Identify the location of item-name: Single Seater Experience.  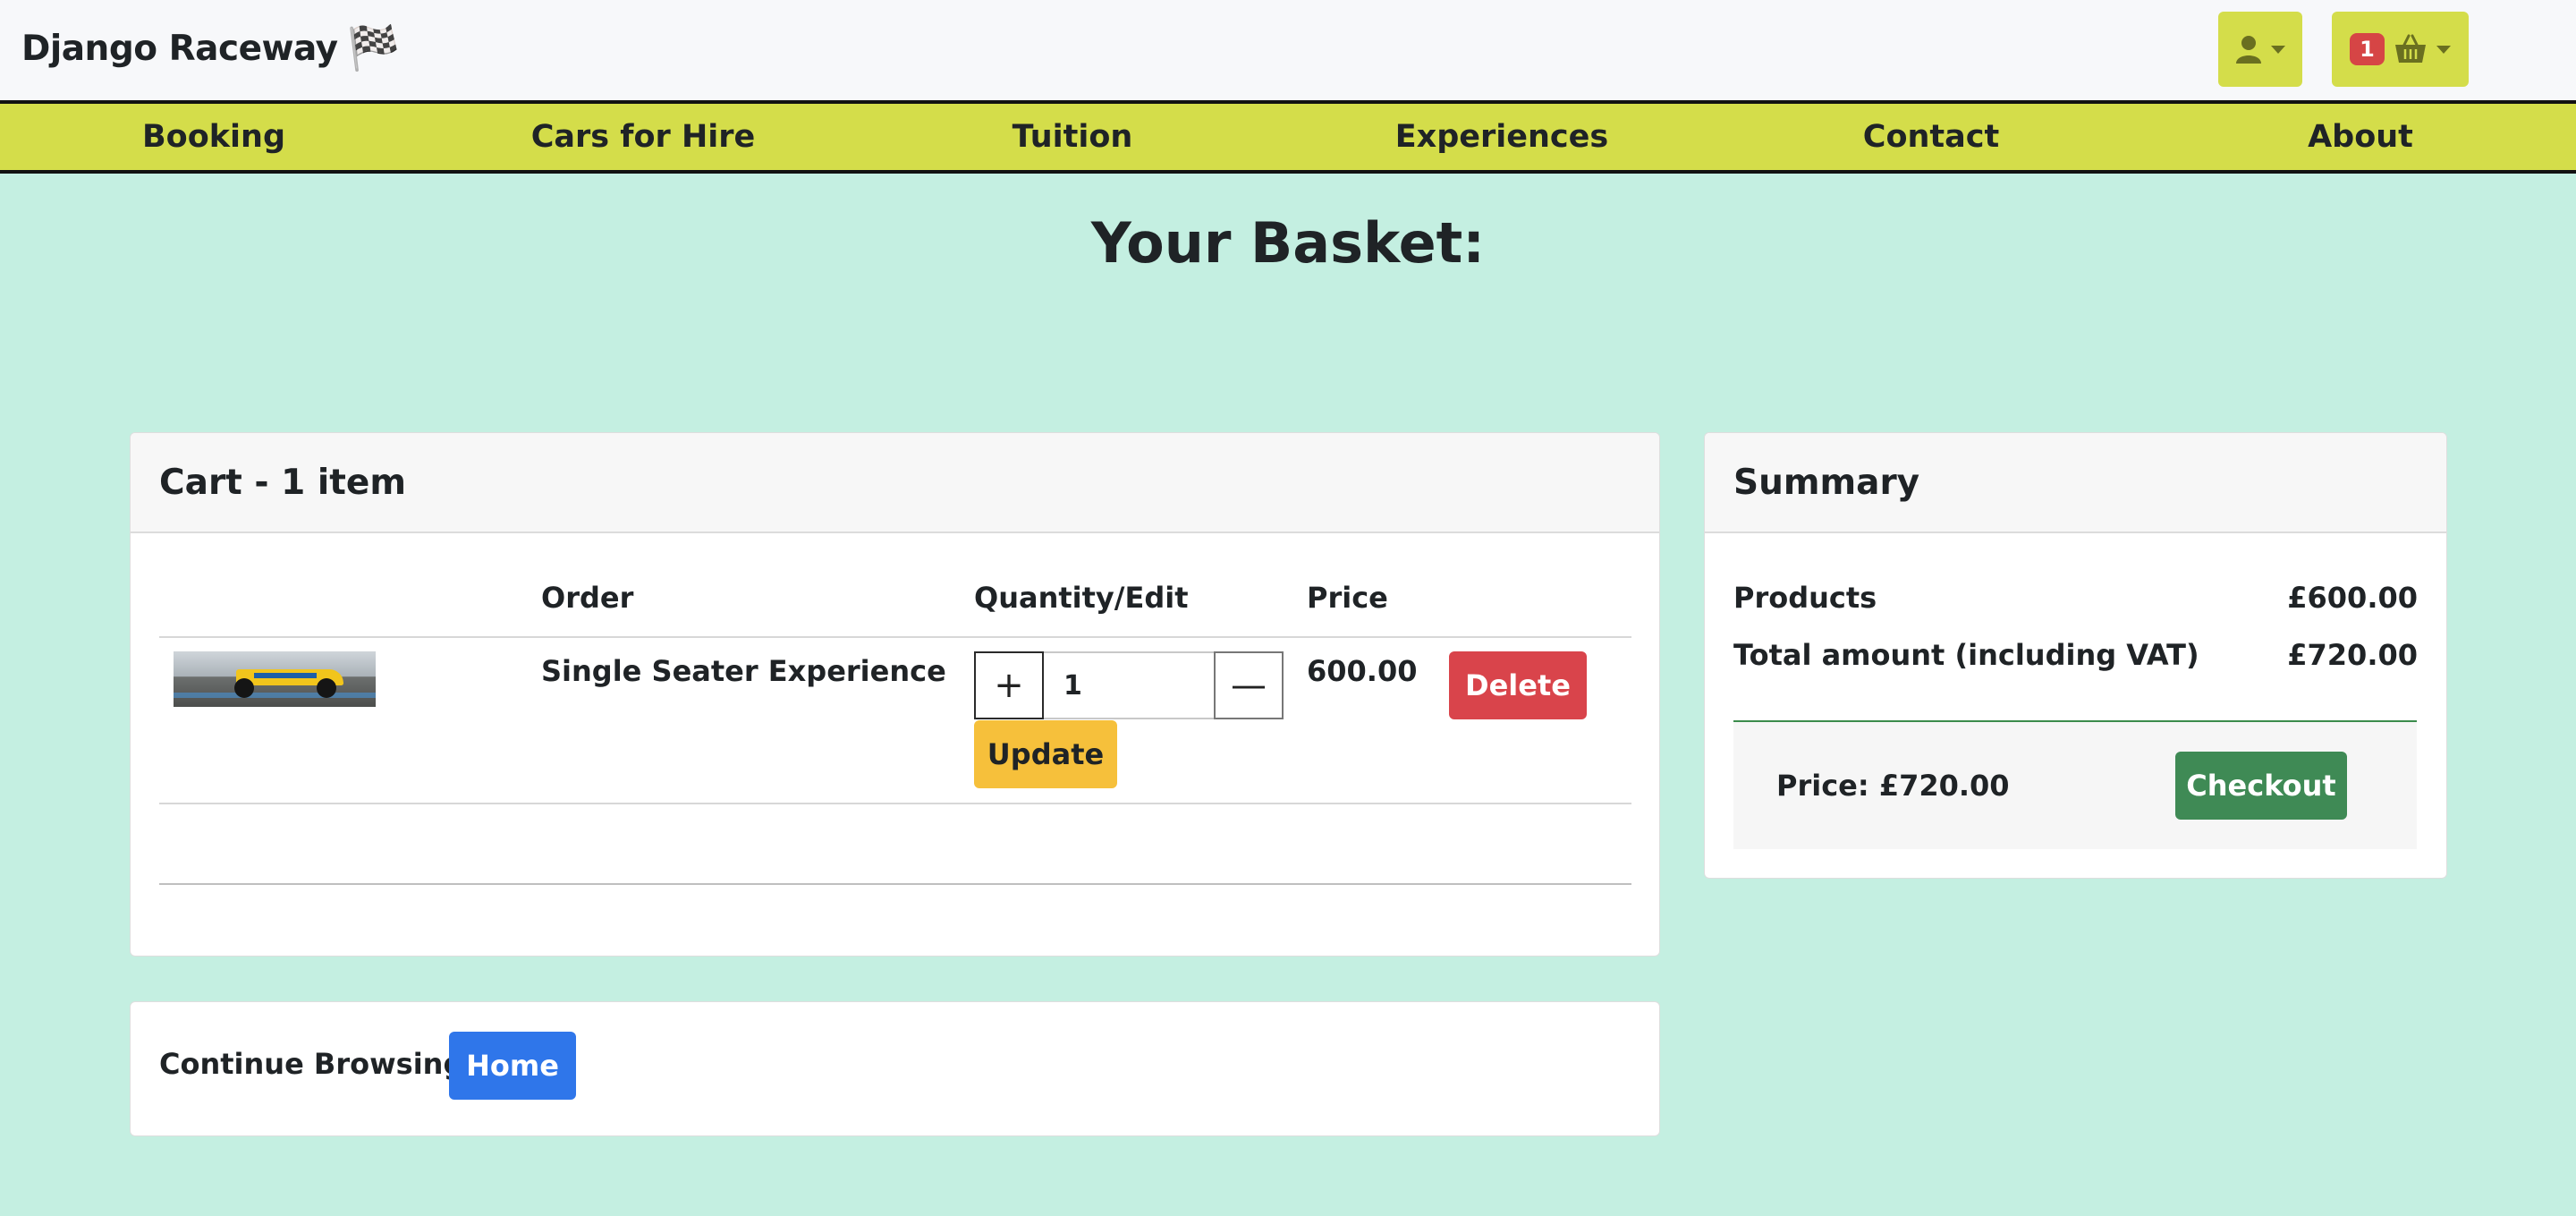
(743, 671).